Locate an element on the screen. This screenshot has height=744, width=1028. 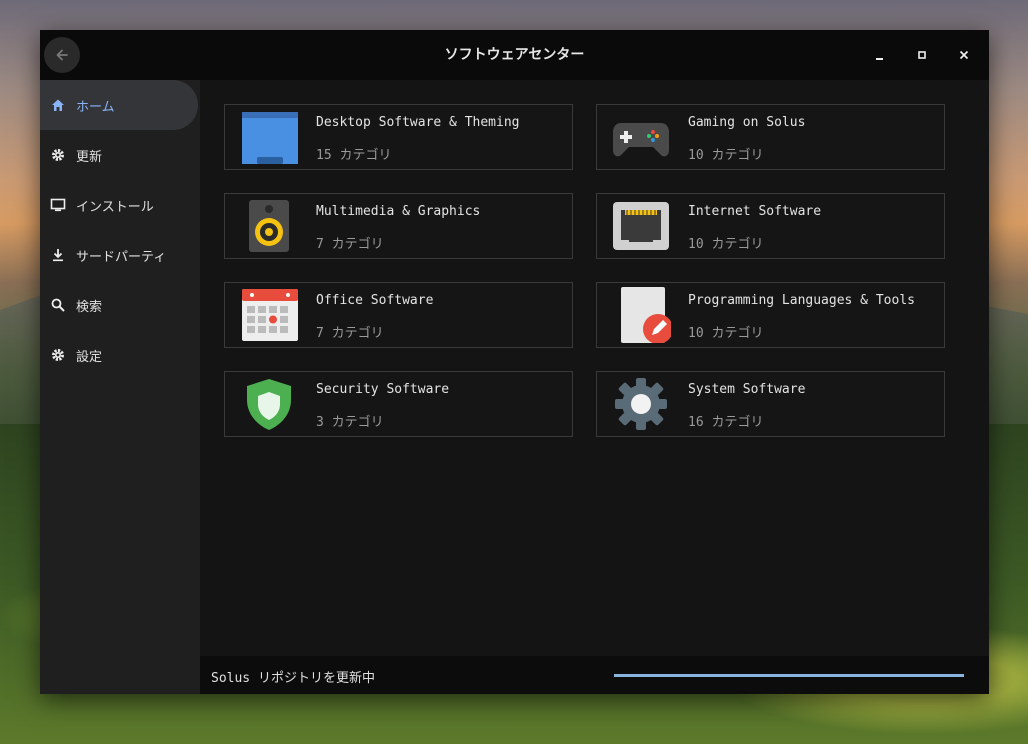
progress-bar-fill is located at coordinates (789, 675).